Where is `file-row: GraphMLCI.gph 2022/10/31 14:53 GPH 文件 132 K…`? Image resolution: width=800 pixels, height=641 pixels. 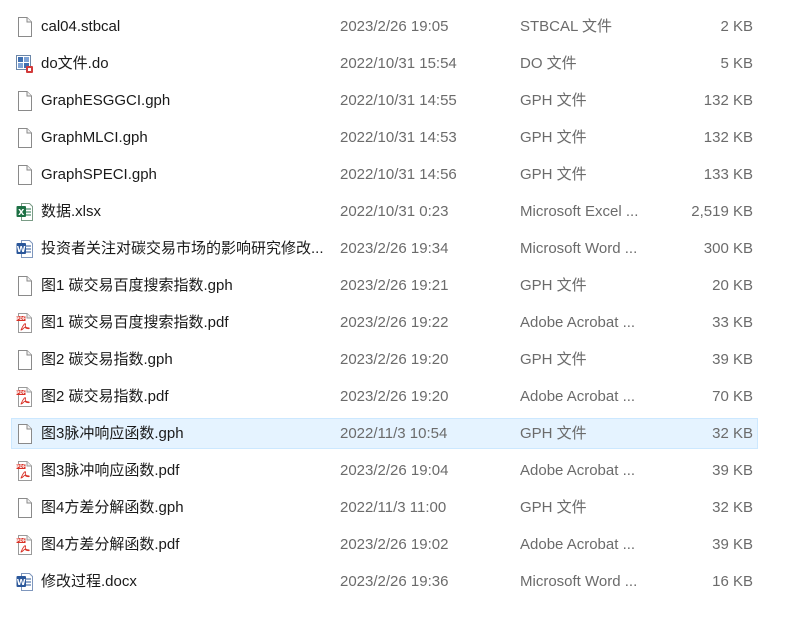 file-row: GraphMLCI.gph 2022/10/31 14:53 GPH 文件 132 K… is located at coordinates (400, 139).